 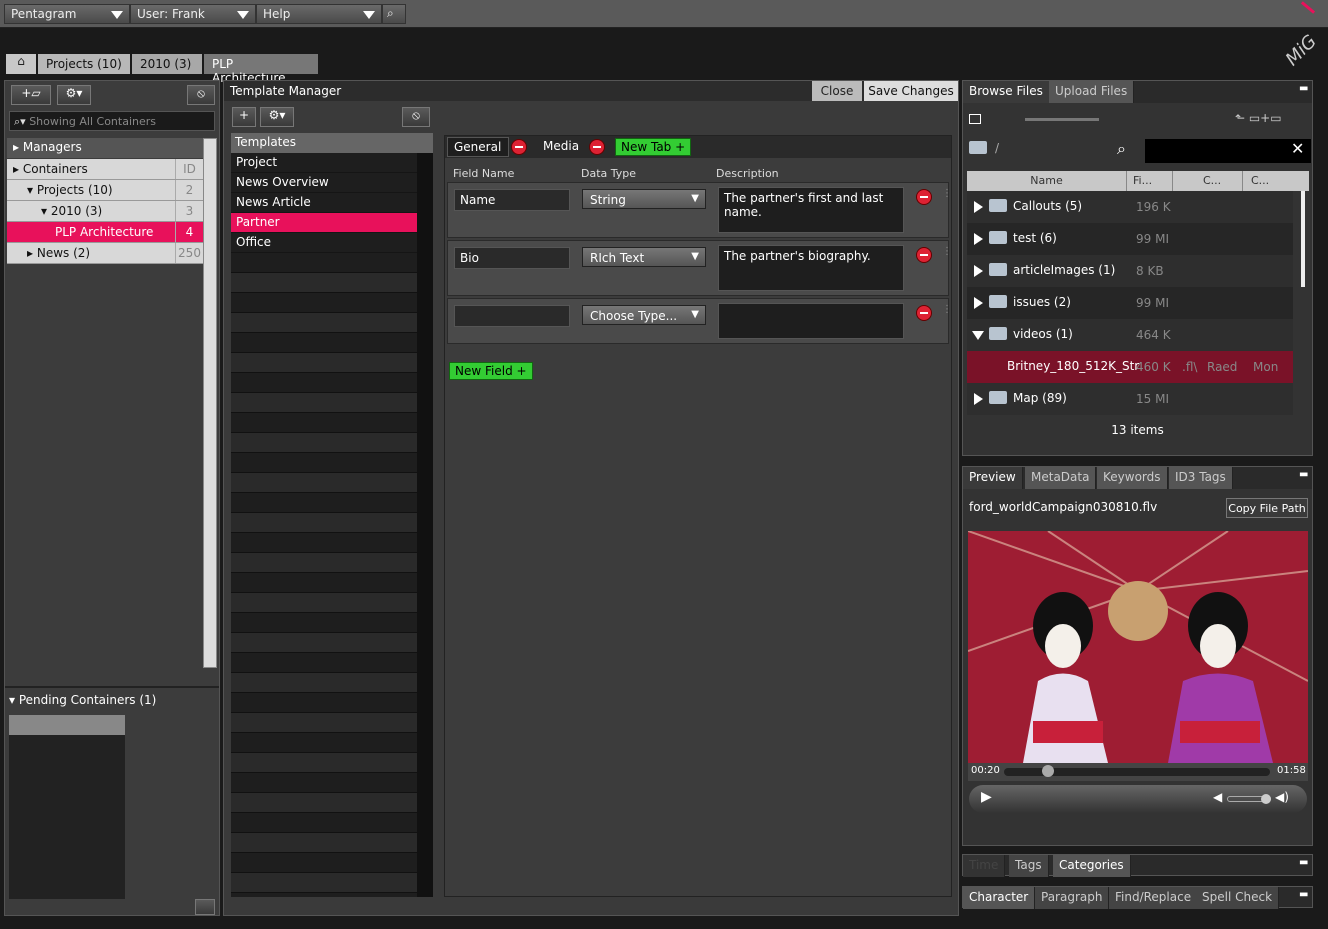 I want to click on tab-keywords: Keywords, so click(x=1132, y=478).